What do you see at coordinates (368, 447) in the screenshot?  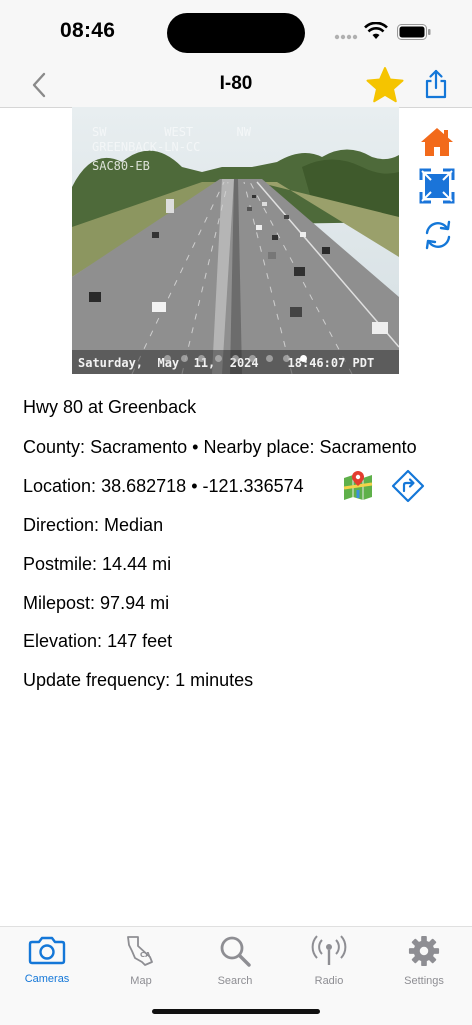 I see `nearby-value: Sacramento` at bounding box center [368, 447].